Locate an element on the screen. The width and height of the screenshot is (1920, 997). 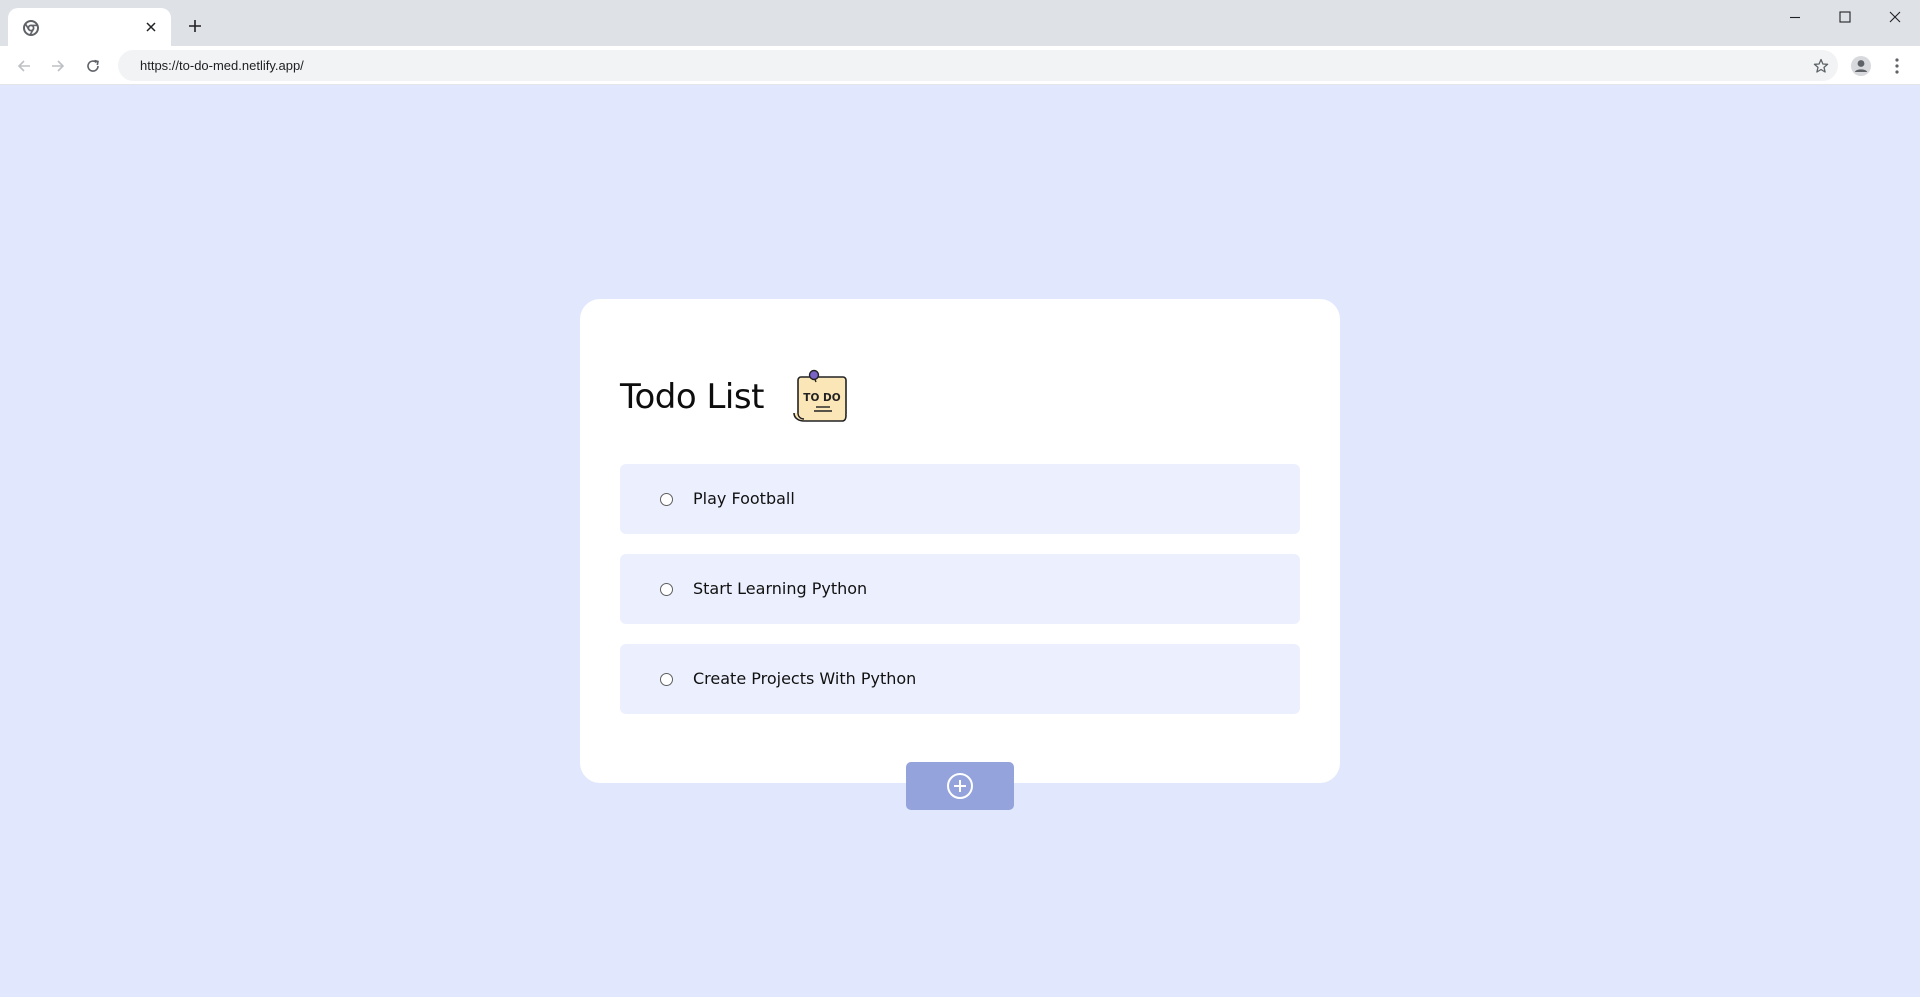
chrome-icon is located at coordinates (30, 27).